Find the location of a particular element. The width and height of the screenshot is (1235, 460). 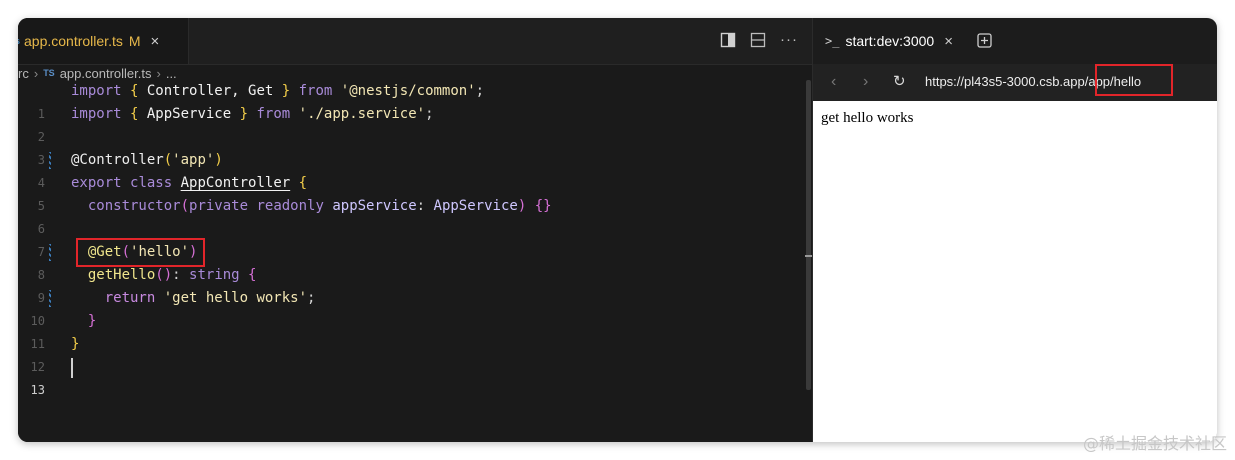

code-line: 4 @Controller('app') is located at coordinates (408, 169).